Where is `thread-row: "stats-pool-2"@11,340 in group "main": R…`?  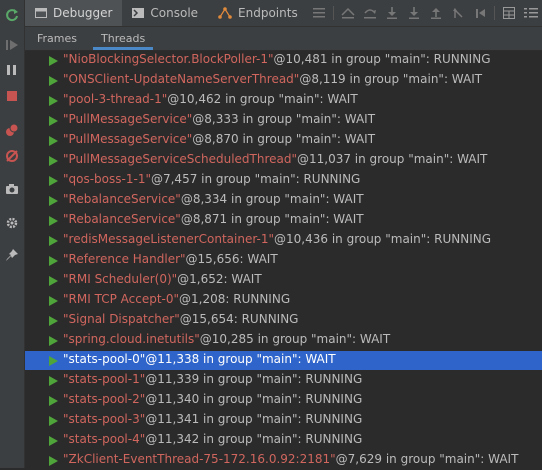
thread-row: "stats-pool-2"@11,340 in group "main": R… is located at coordinates (283, 400).